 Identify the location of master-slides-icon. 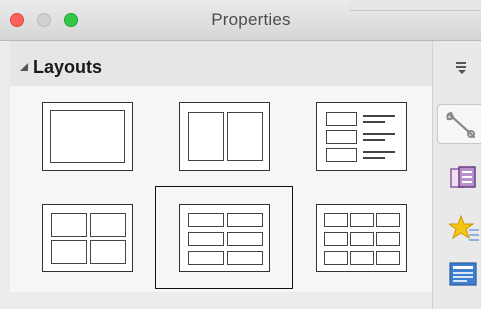
(463, 274).